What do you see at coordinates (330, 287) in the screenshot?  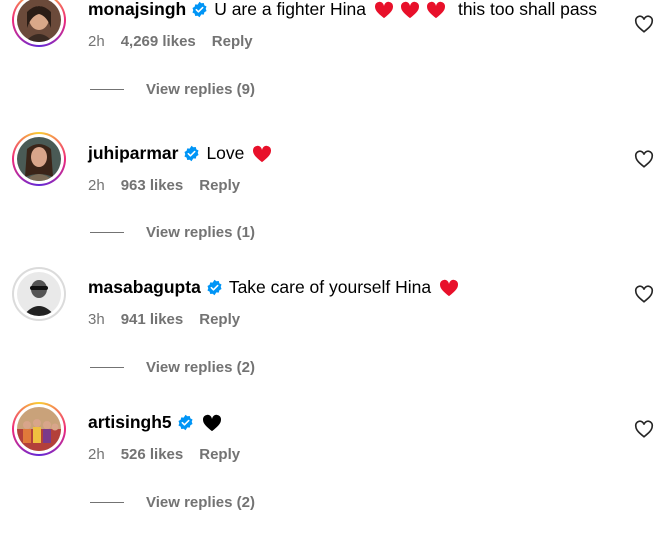 I see `comment-text: Take care of yourself Hina` at bounding box center [330, 287].